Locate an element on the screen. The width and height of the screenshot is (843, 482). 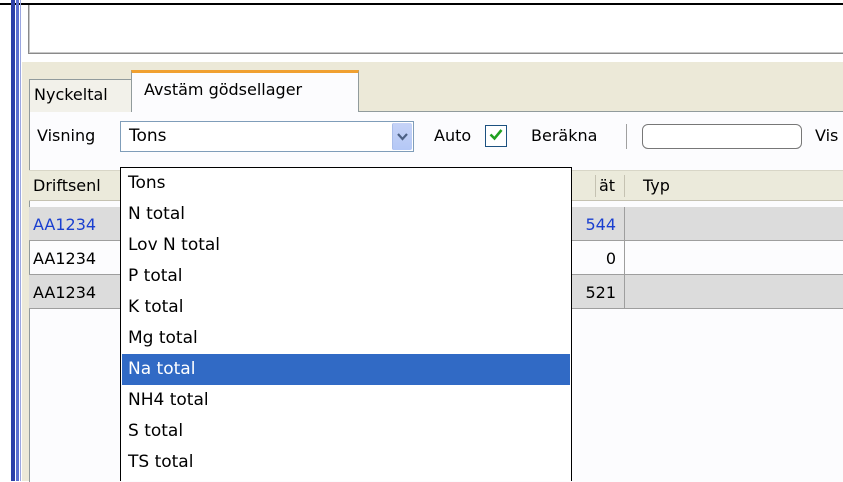
visning-label: Visning is located at coordinates (66, 135).